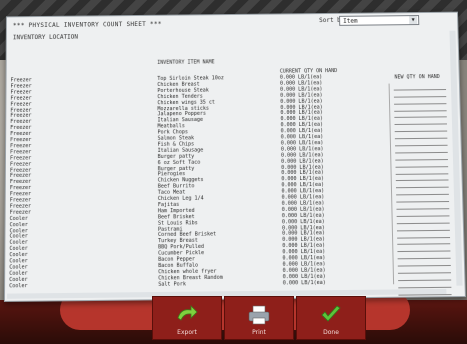  Describe the element at coordinates (259, 332) in the screenshot. I see `print-label: Print` at that location.